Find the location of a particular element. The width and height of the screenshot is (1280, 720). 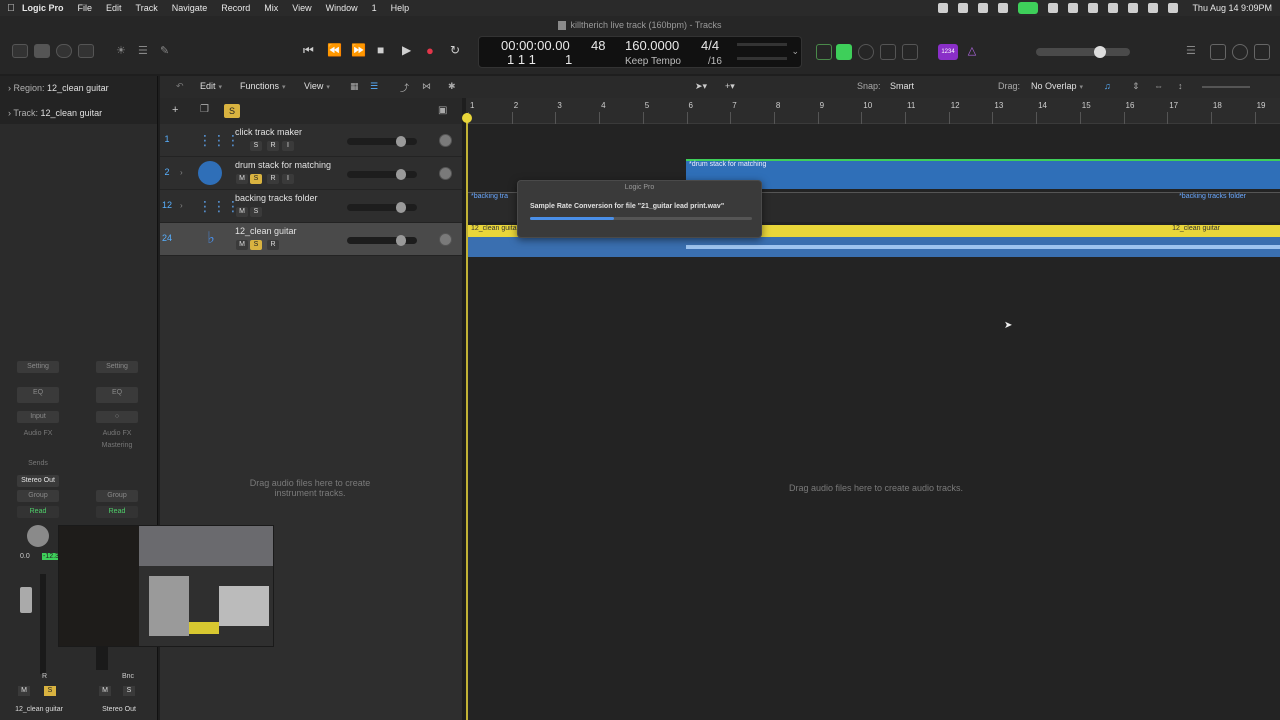

global-solo-button: S is located at coordinates (232, 111).